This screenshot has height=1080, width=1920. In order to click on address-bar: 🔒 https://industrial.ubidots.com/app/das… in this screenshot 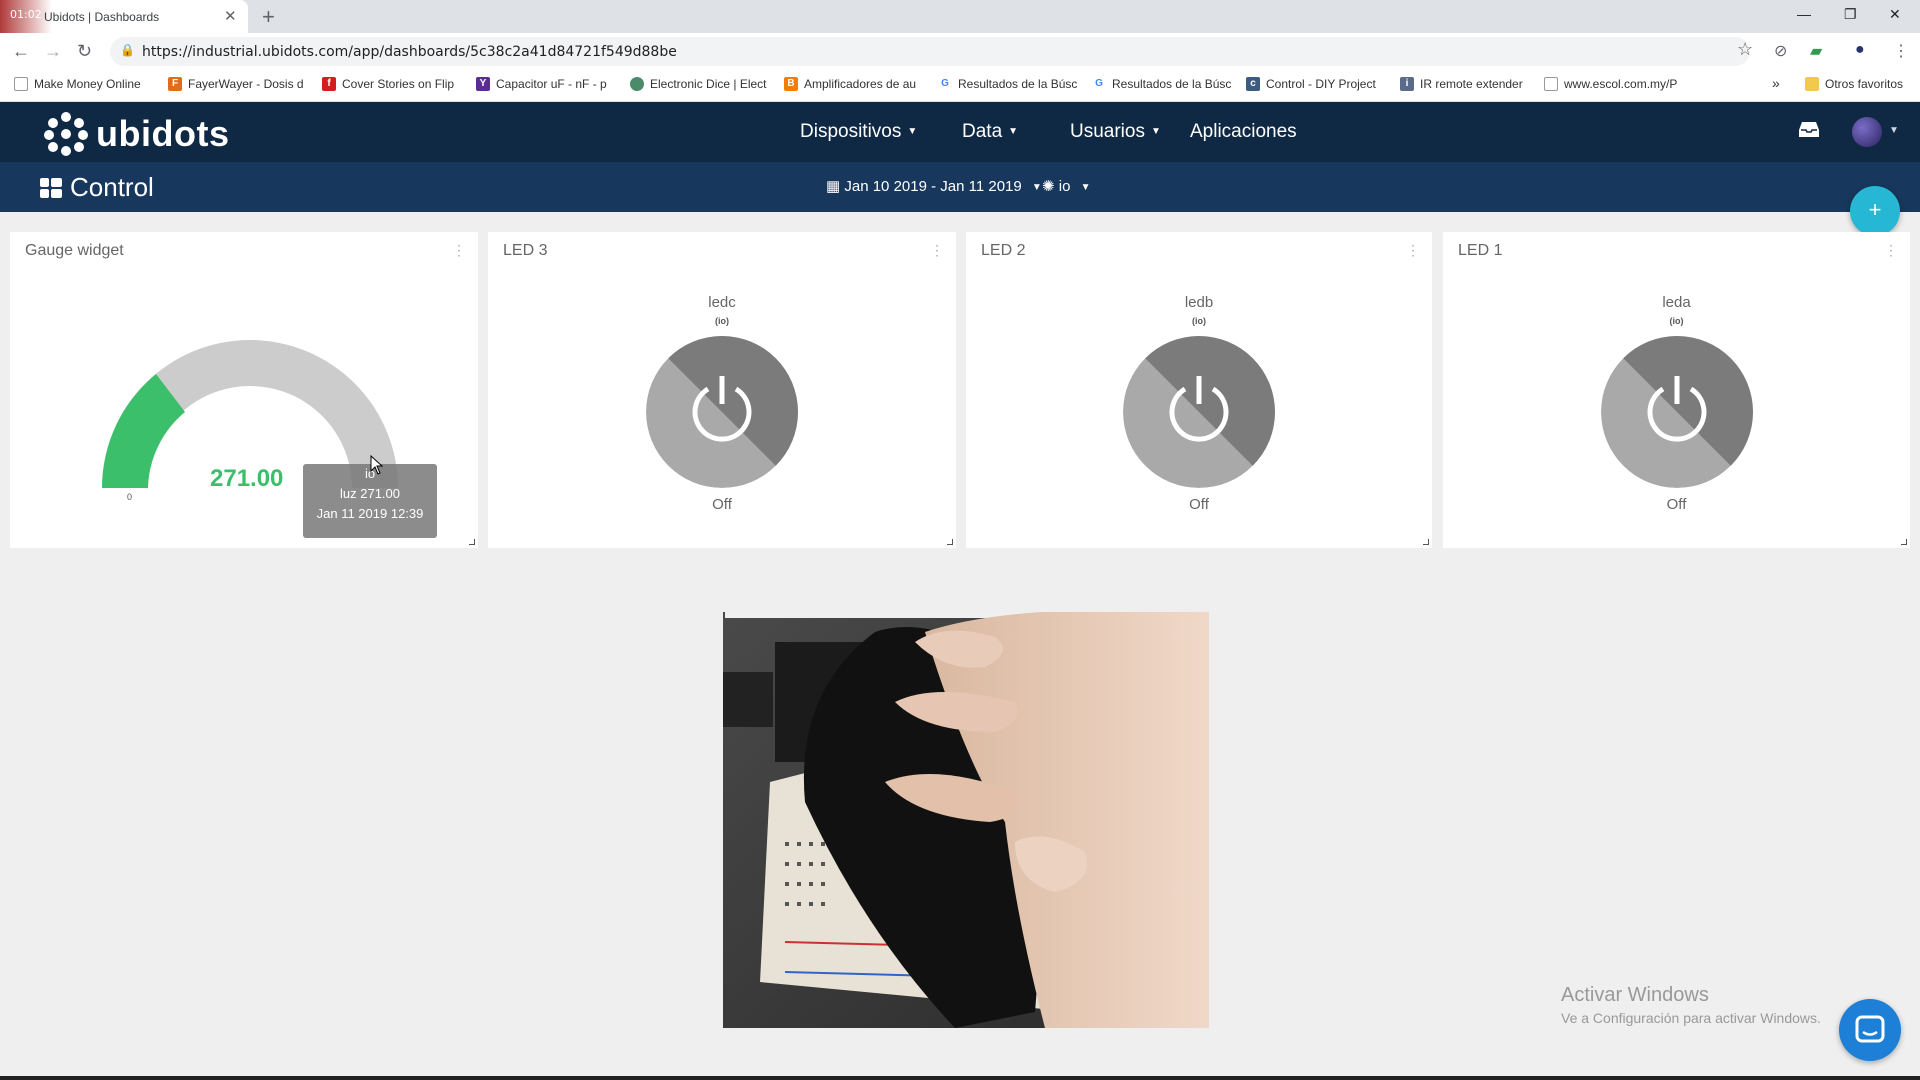, I will do `click(930, 51)`.